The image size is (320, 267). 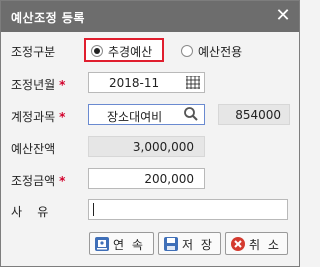 I want to click on adj-type-label: 조정구분, so click(x=33, y=52).